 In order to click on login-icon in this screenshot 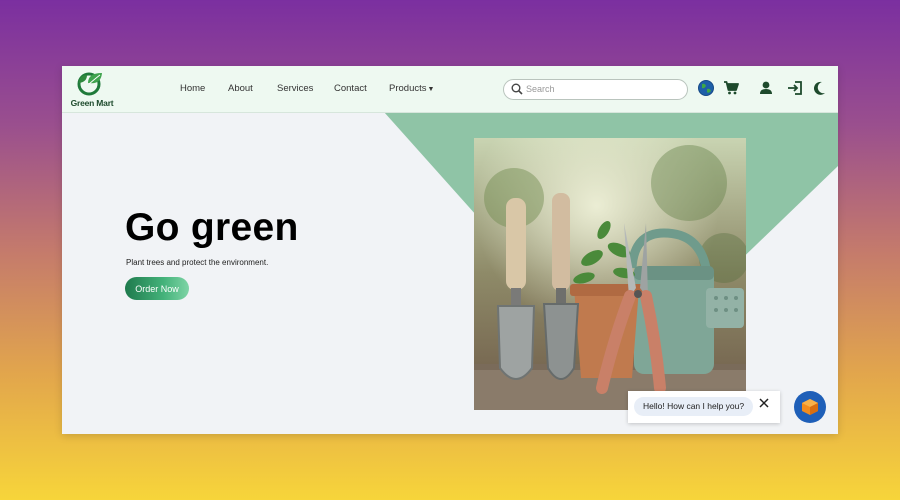, I will do `click(795, 88)`.